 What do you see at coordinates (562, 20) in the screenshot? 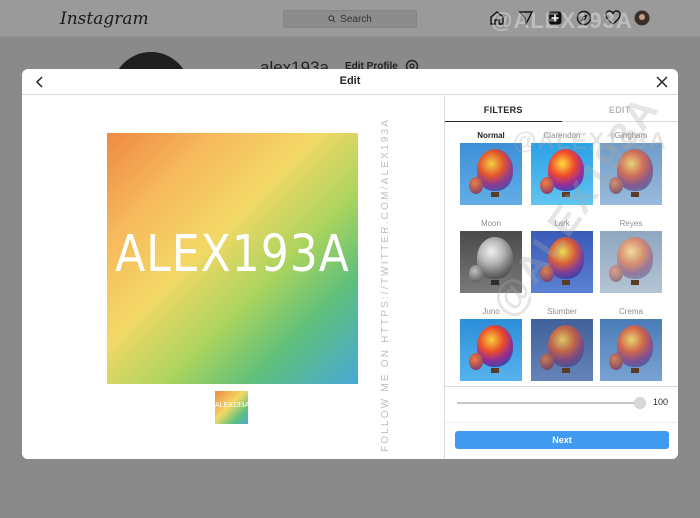
I see `watermark-top: @ALEX193A` at bounding box center [562, 20].